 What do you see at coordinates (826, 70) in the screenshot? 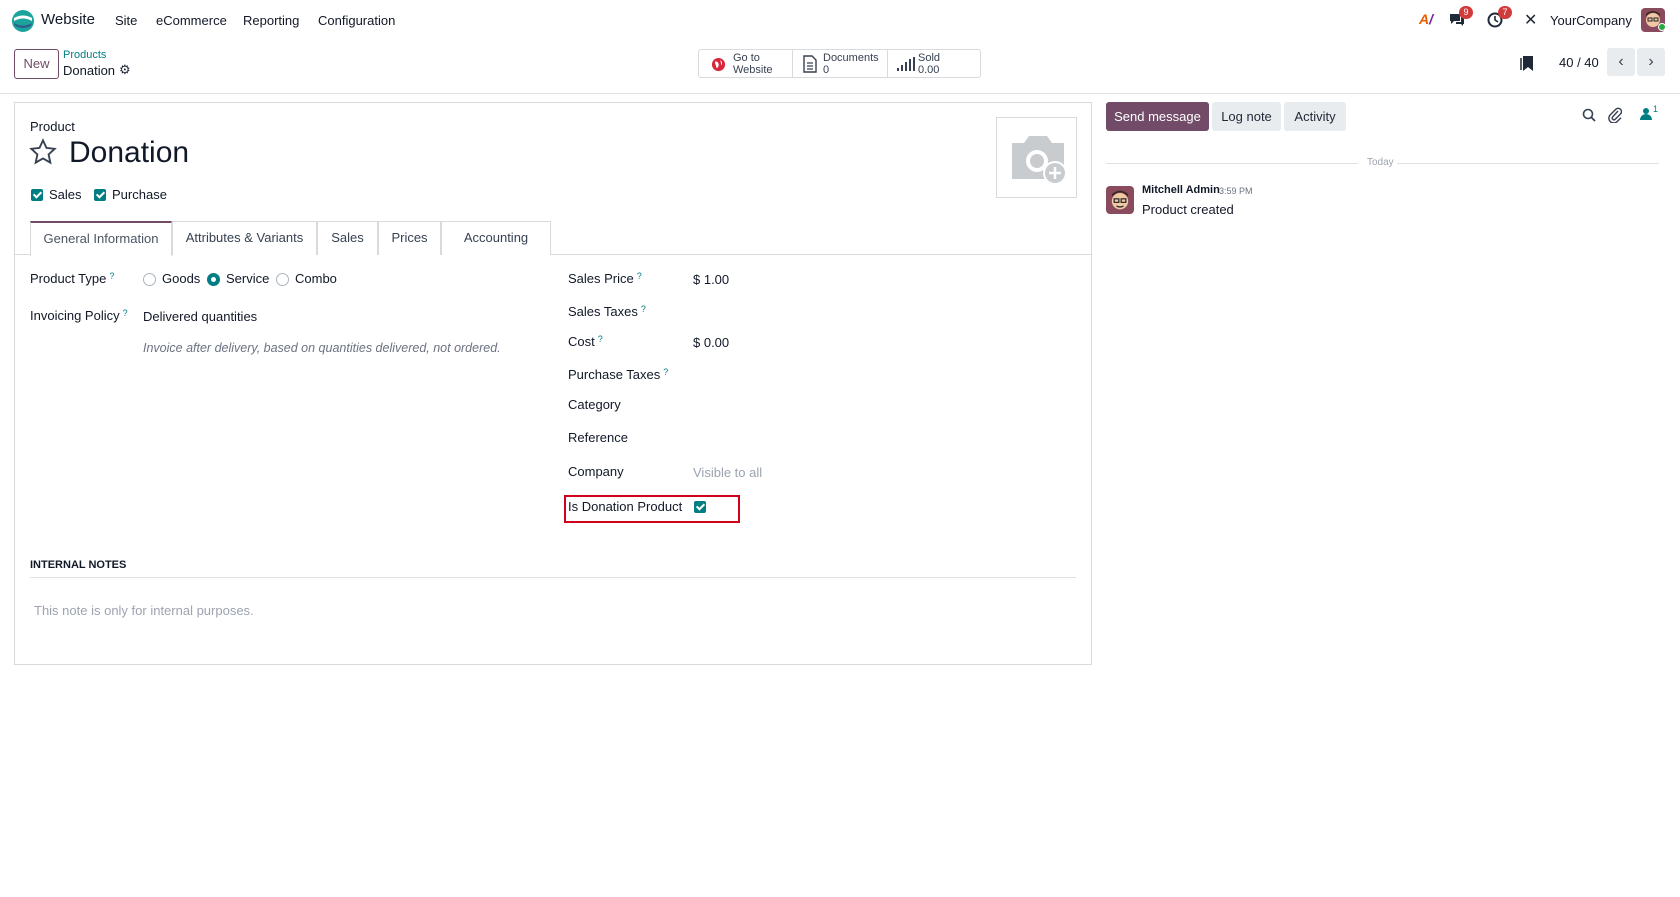
I see `smart-line2: 0` at bounding box center [826, 70].